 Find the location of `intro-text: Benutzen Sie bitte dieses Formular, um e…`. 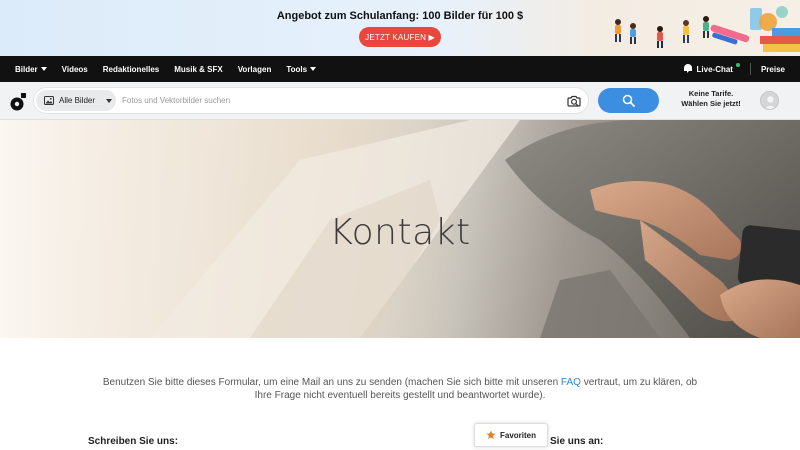

intro-text: Benutzen Sie bitte dieses Formular, um e… is located at coordinates (400, 389).